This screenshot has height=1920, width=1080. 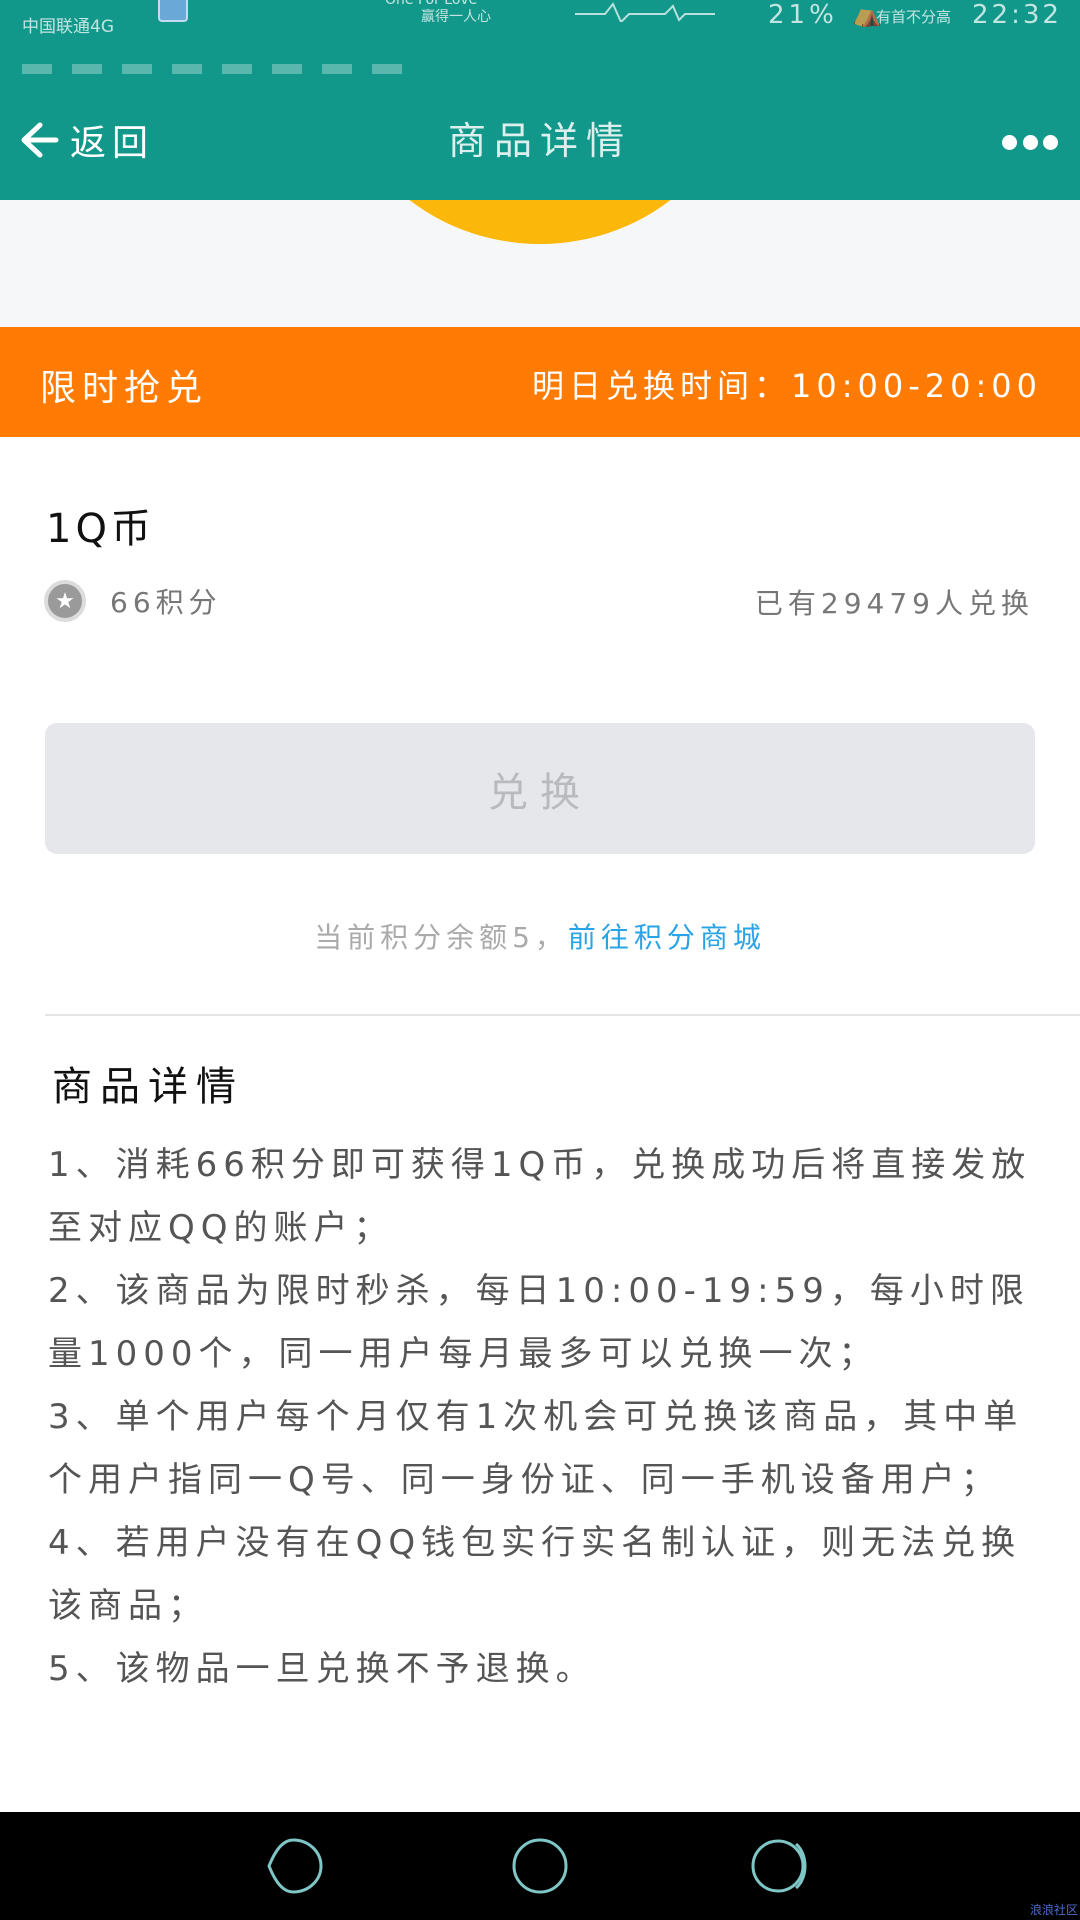 I want to click on app-header: 返回 商品详情, so click(x=540, y=139).